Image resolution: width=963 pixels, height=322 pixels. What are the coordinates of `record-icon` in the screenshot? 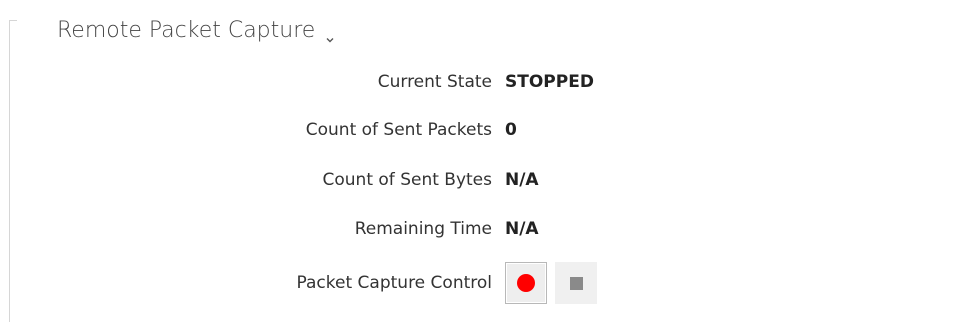 It's located at (526, 283).